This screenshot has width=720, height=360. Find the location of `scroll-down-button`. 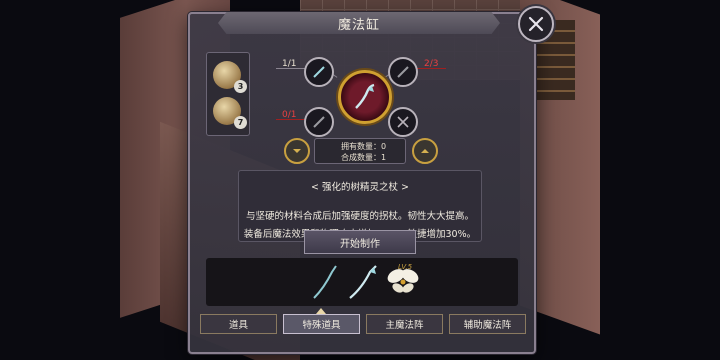

scroll-down-button is located at coordinates (297, 151).